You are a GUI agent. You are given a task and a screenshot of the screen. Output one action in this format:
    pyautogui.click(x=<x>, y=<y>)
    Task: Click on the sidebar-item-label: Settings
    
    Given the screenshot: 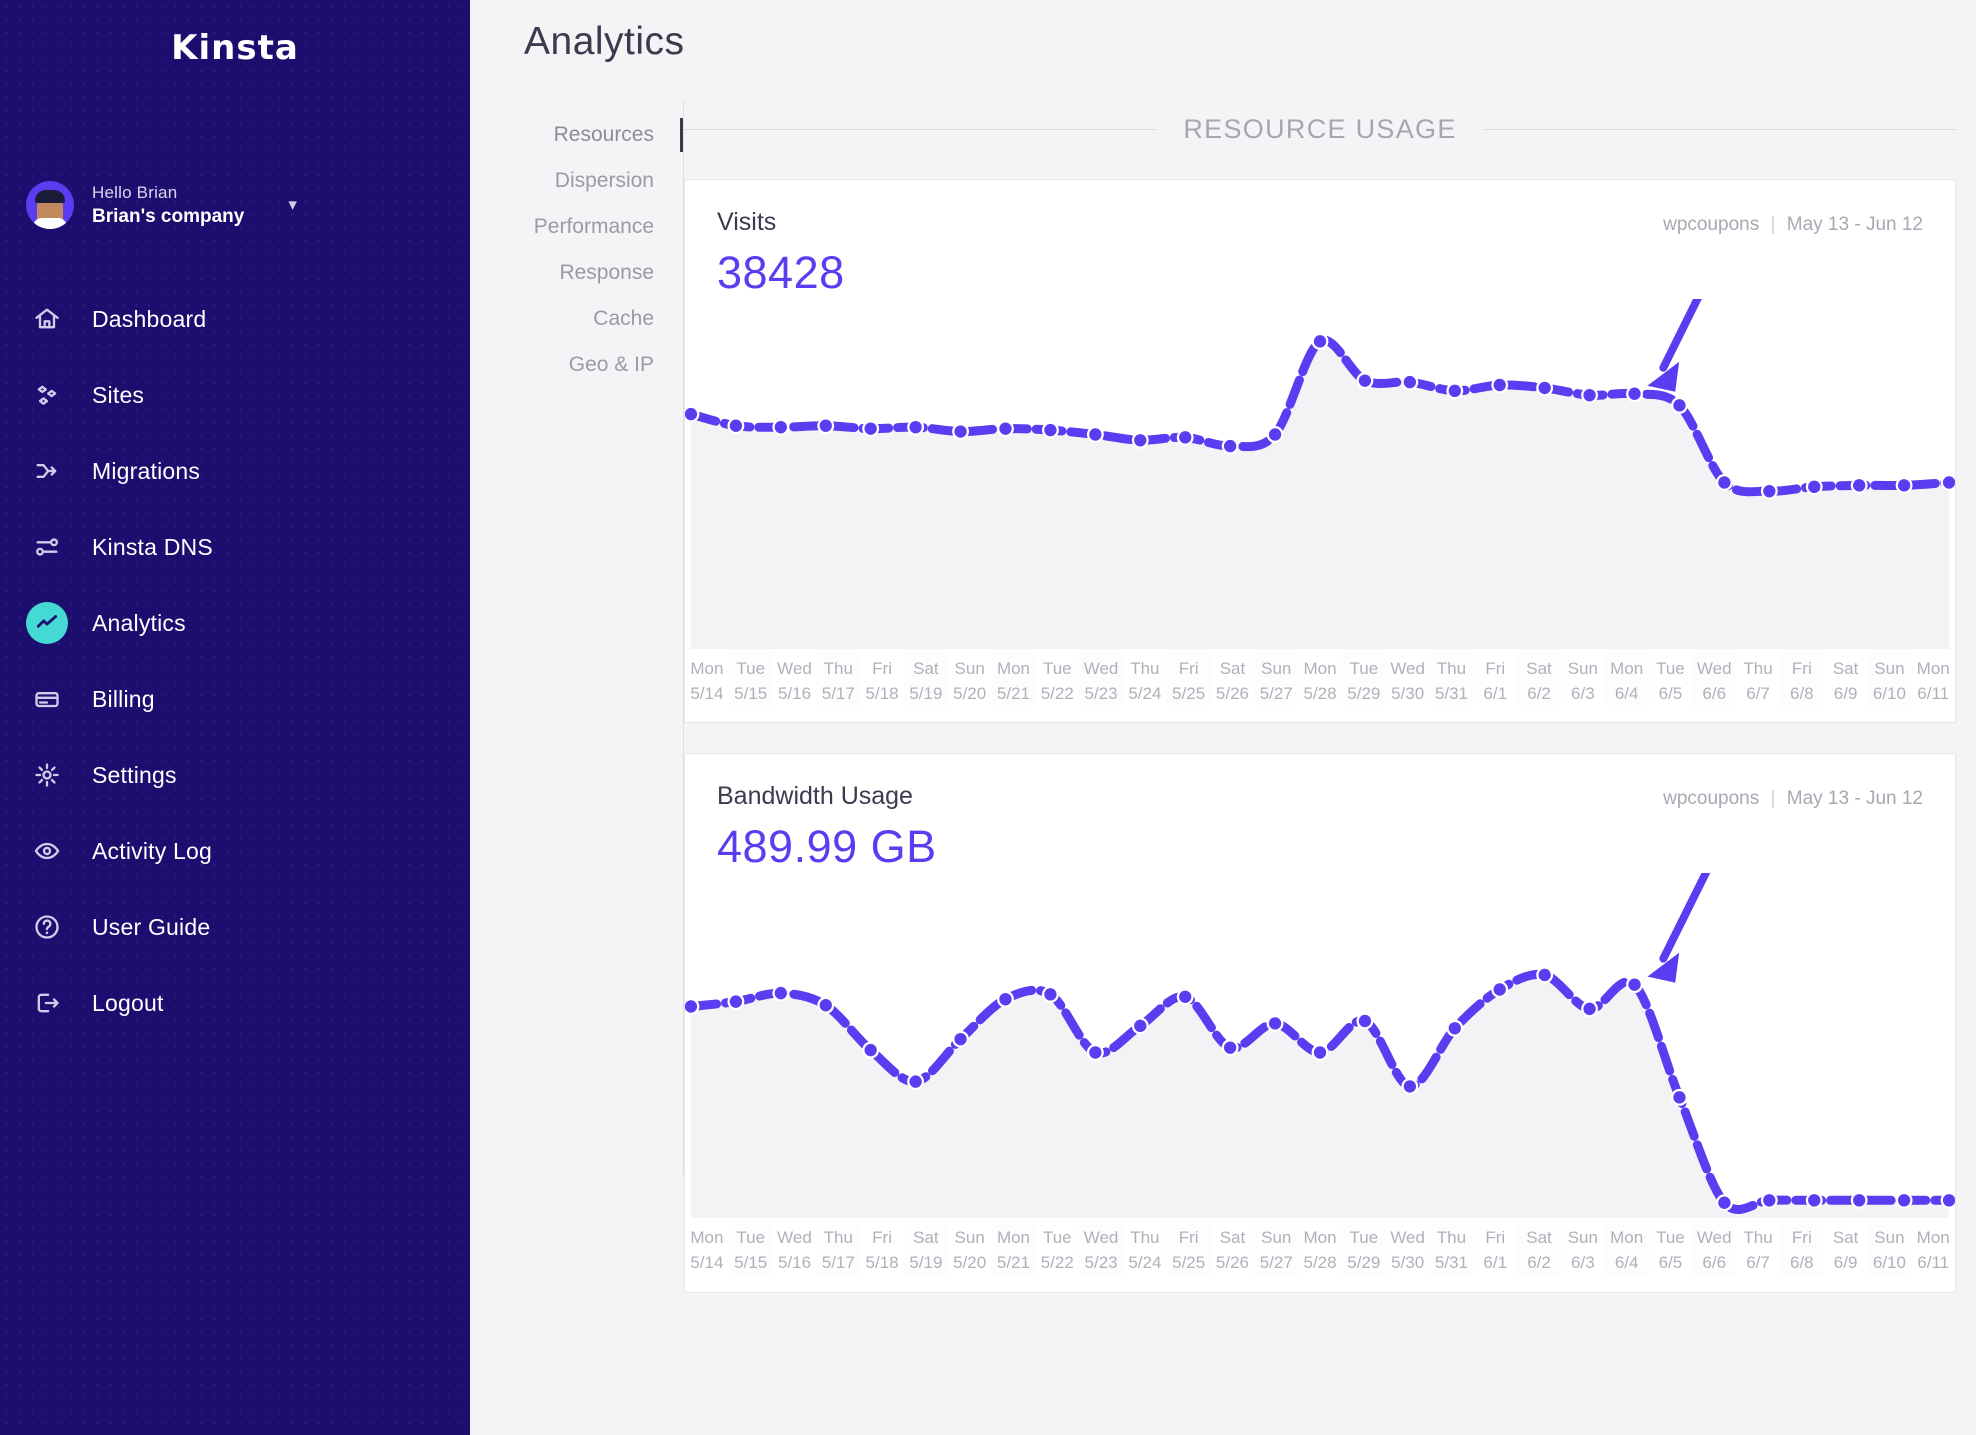 What is the action you would take?
    pyautogui.click(x=134, y=774)
    